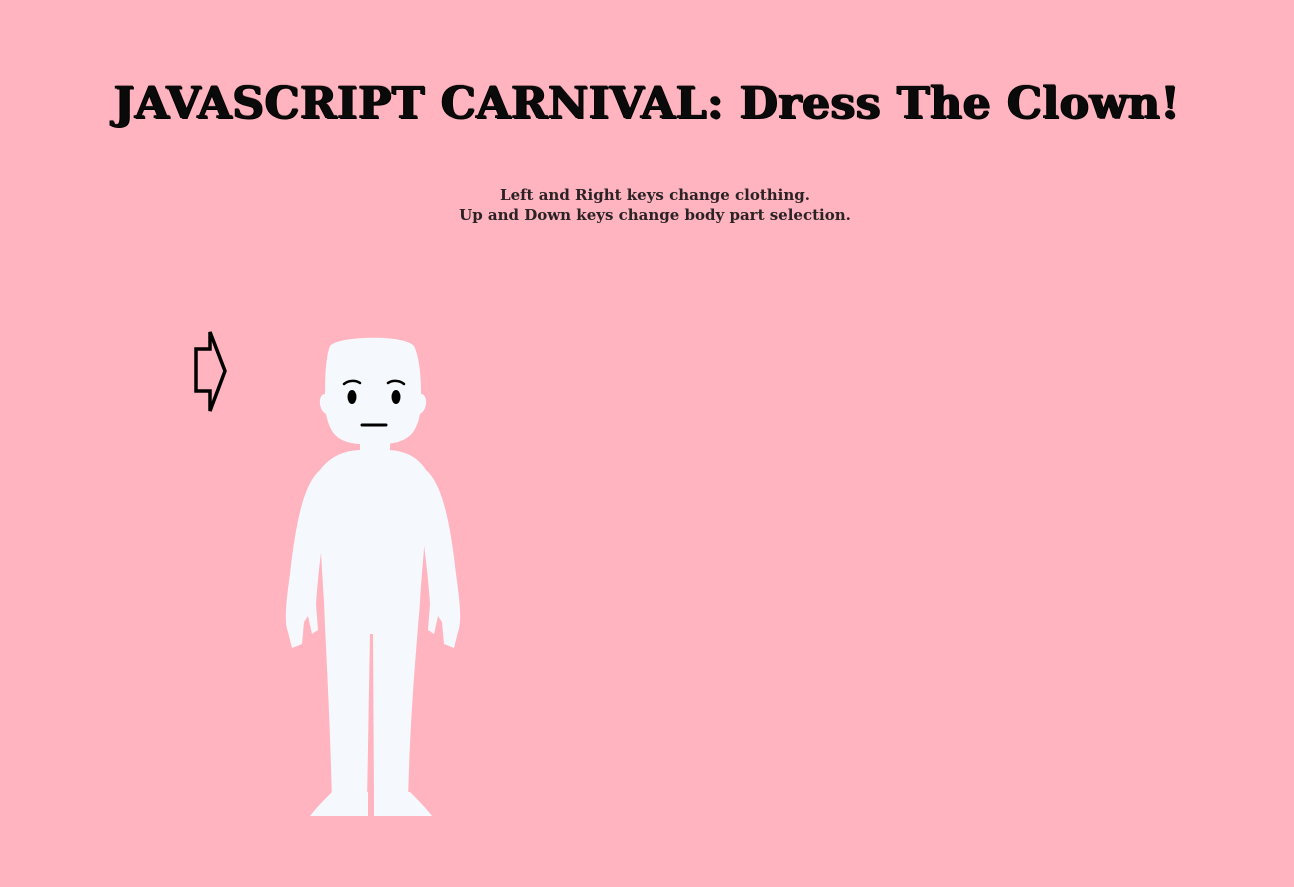 The width and height of the screenshot is (1294, 887). I want to click on clown-torso, so click(373, 627).